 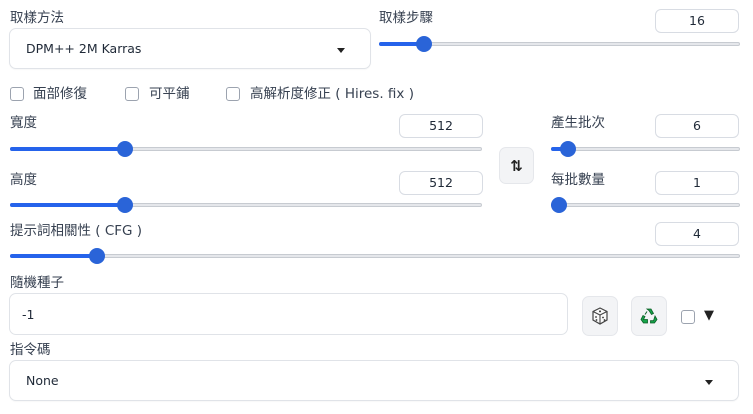 I want to click on reuse-seed-button, so click(x=649, y=316).